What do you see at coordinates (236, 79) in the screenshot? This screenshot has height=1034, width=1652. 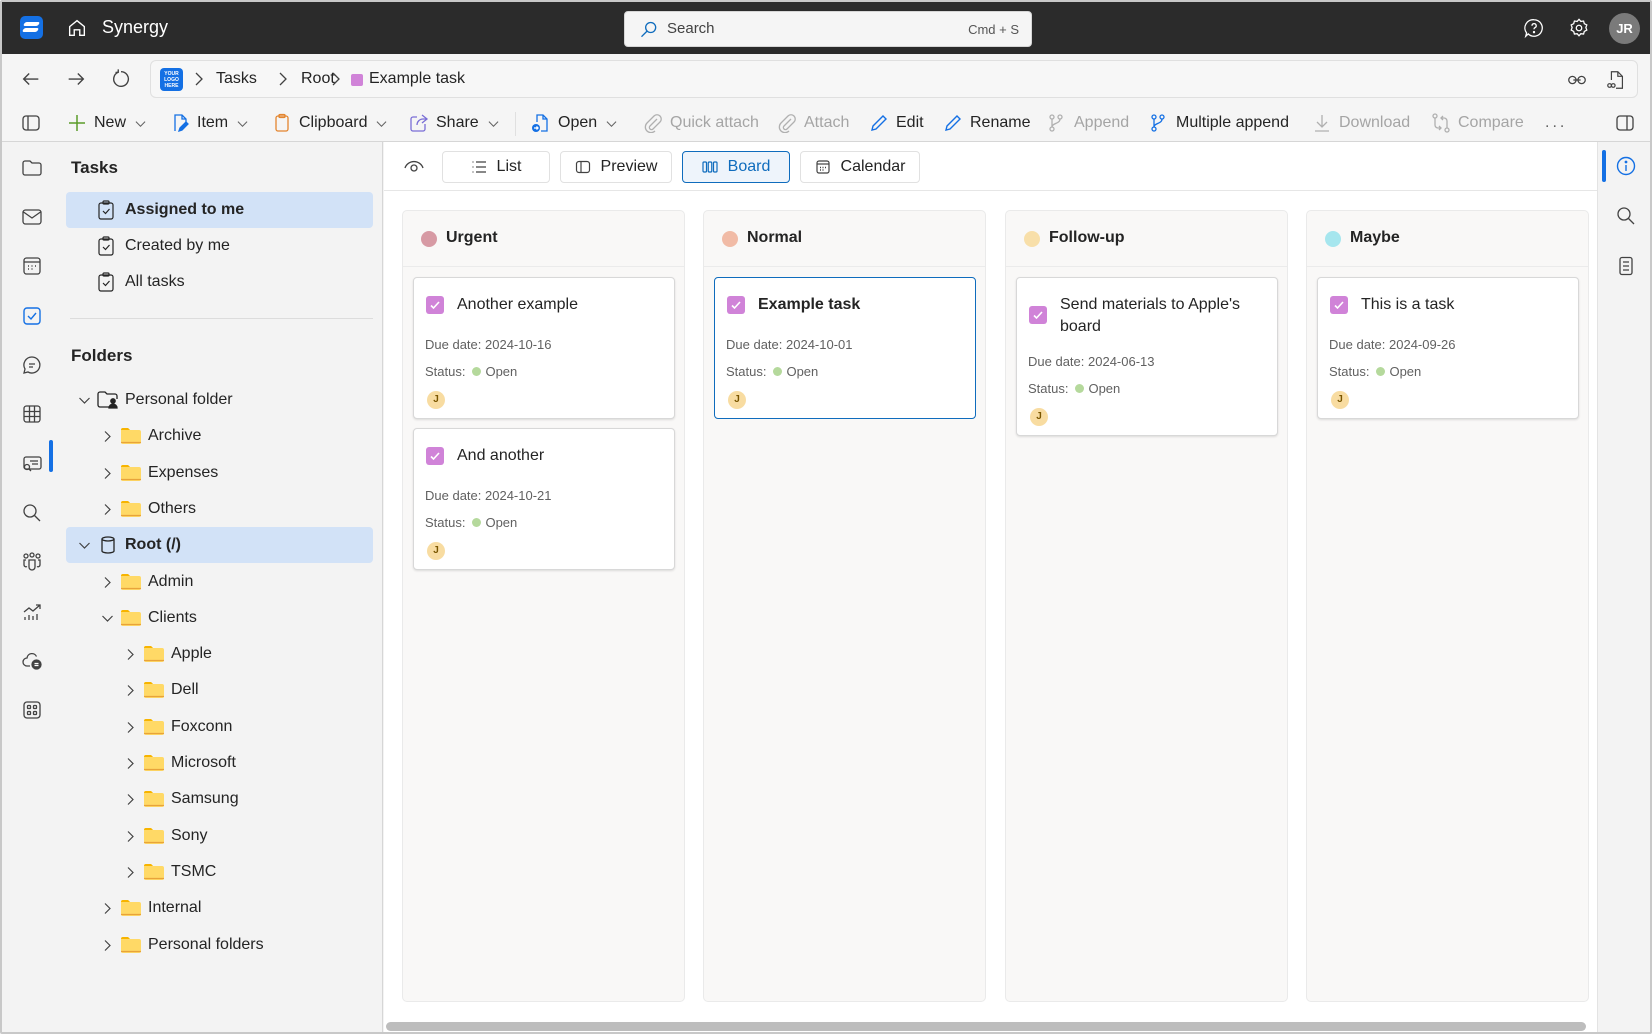 I see `breadcrumb-tasks: Tasks` at bounding box center [236, 79].